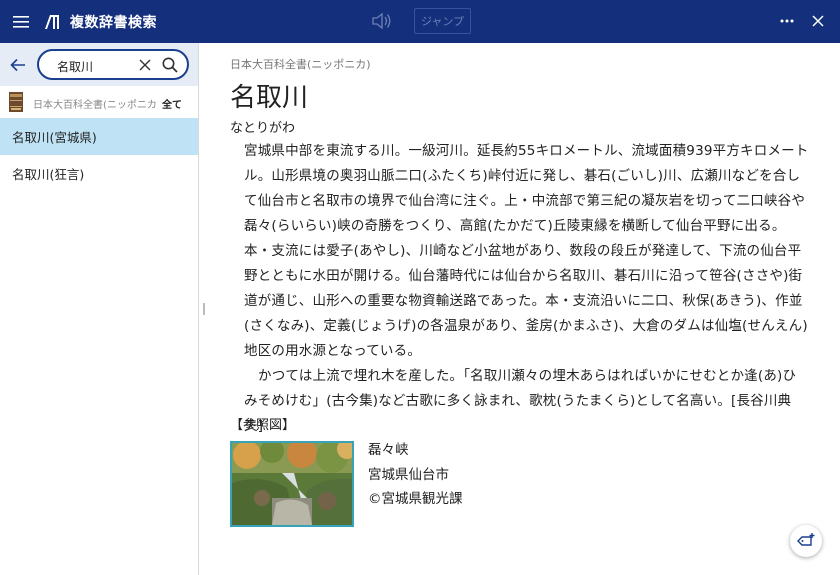 This screenshot has height=575, width=840. Describe the element at coordinates (99, 136) in the screenshot. I see `result-item-miyagi: 名取川(宮城県)` at that location.